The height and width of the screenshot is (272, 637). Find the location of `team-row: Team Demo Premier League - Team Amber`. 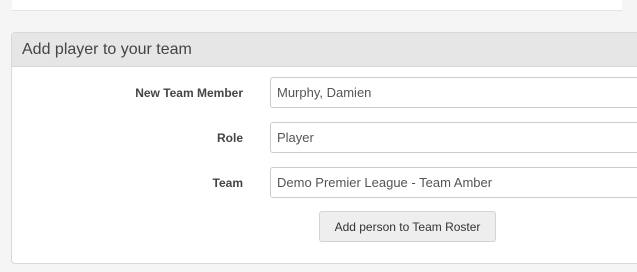

team-row: Team Demo Premier League - Team Amber is located at coordinates (324, 182).